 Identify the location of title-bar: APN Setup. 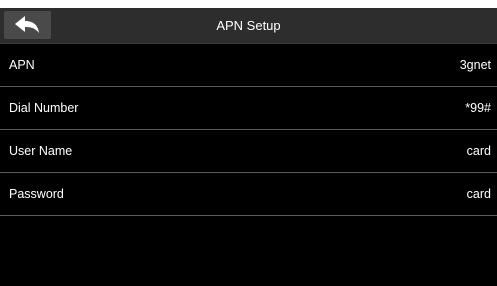
(248, 26).